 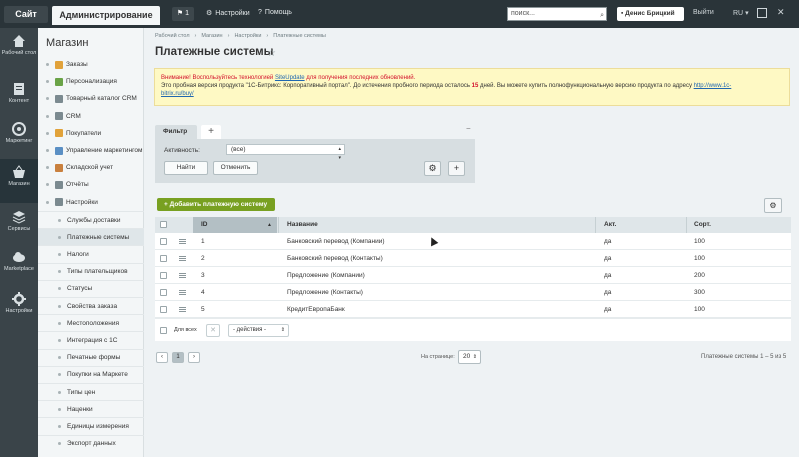 I want to click on submenu-item: Платежные системы, so click(x=91, y=237).